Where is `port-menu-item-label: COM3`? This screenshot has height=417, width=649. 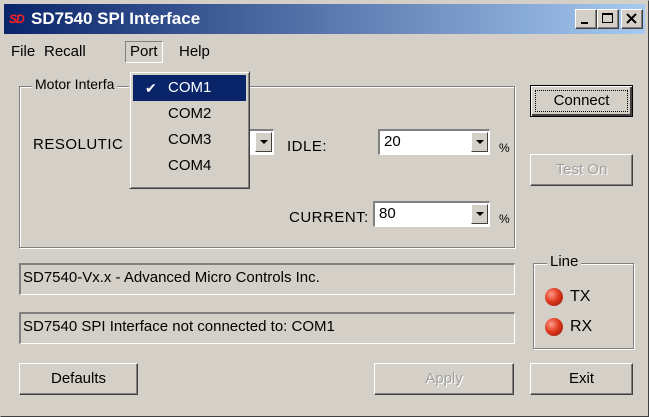
port-menu-item-label: COM3 is located at coordinates (190, 139).